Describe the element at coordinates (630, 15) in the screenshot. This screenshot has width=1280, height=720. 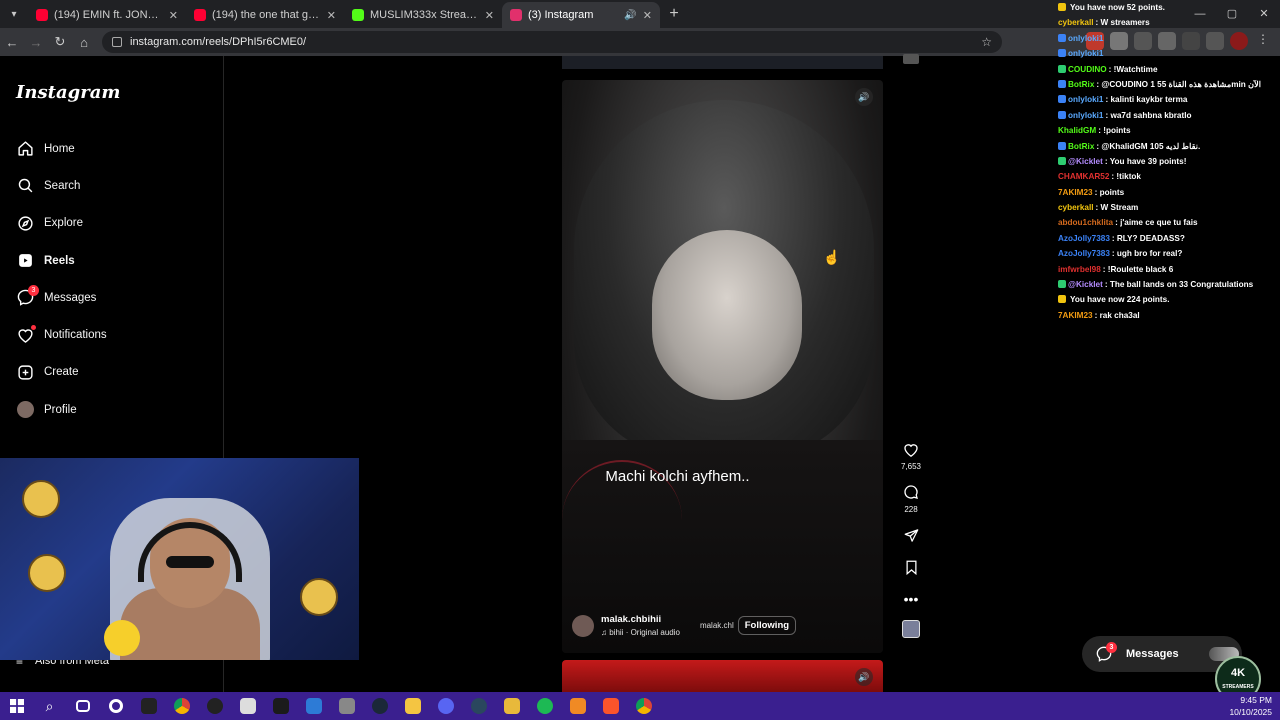
I see `tab-audio-icon: 🔊` at that location.